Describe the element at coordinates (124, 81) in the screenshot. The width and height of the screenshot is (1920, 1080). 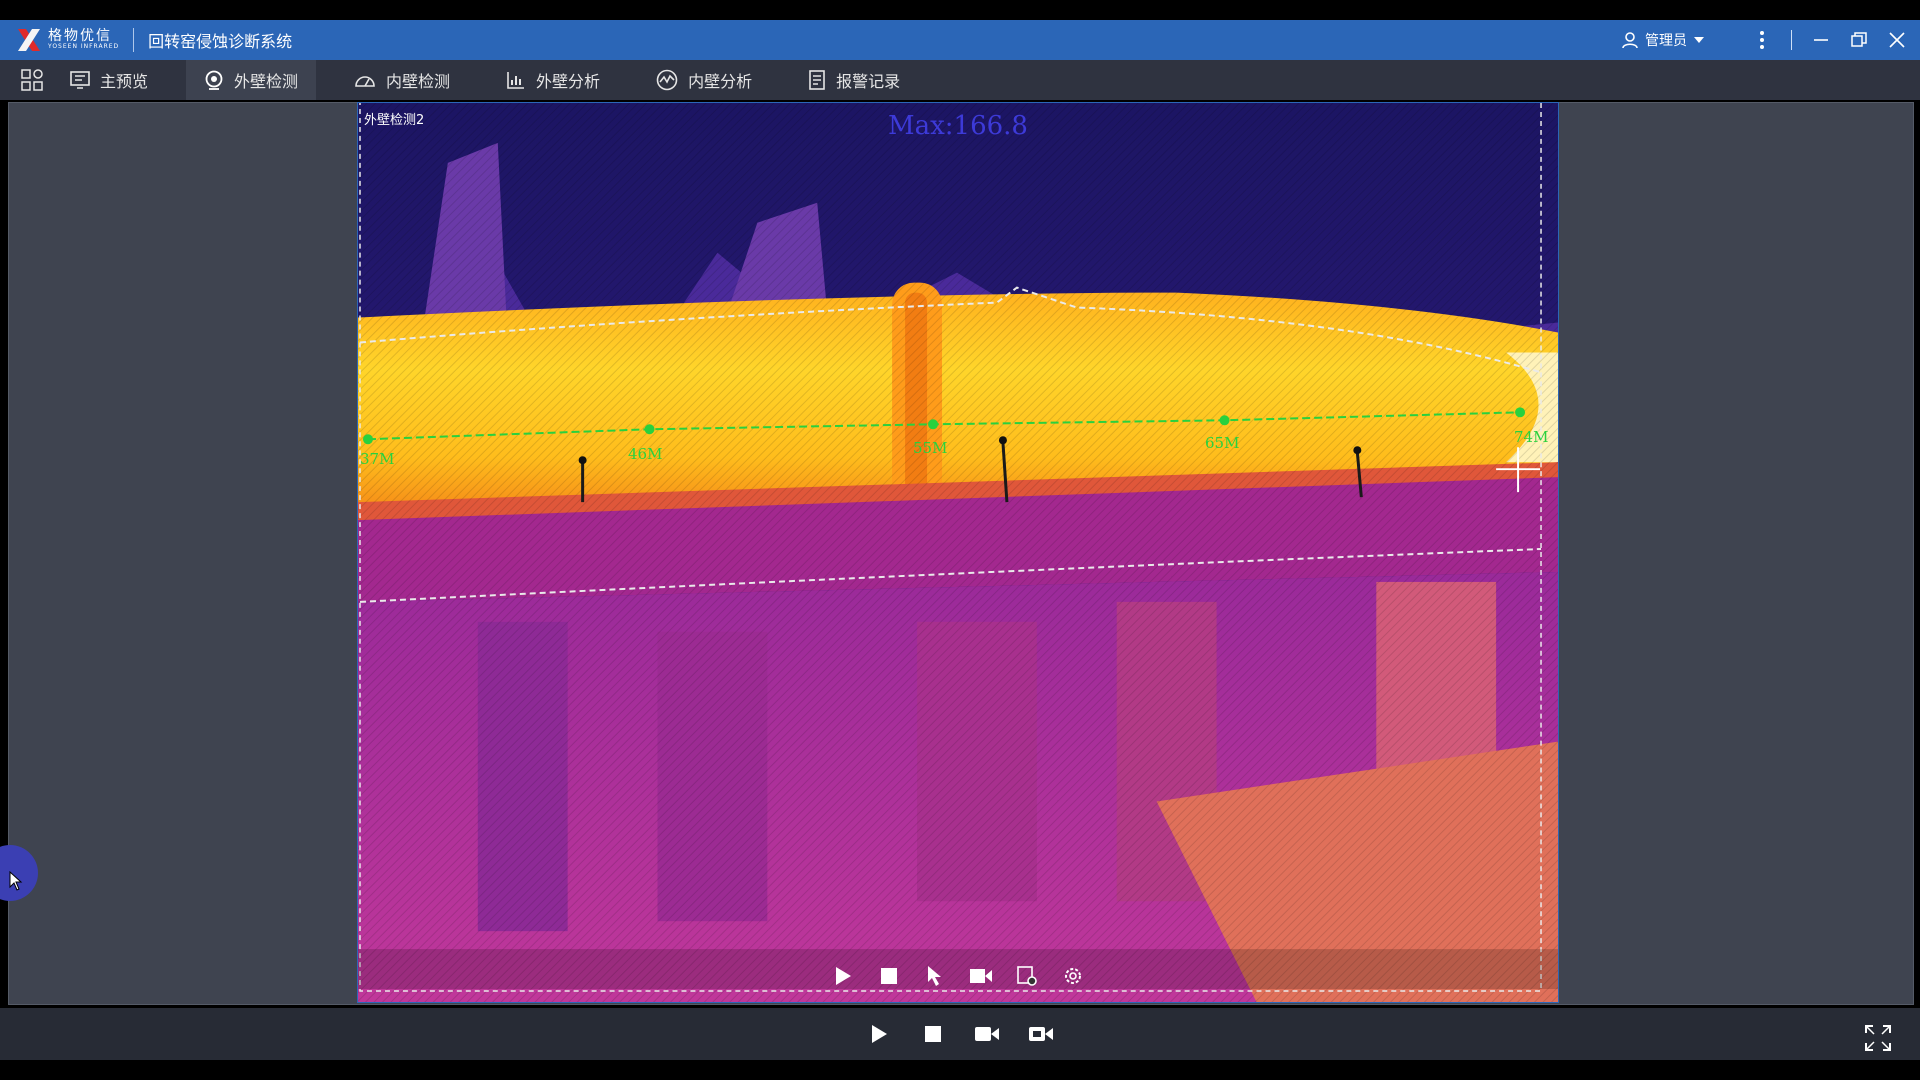
I see `tab-label: 主预览` at that location.